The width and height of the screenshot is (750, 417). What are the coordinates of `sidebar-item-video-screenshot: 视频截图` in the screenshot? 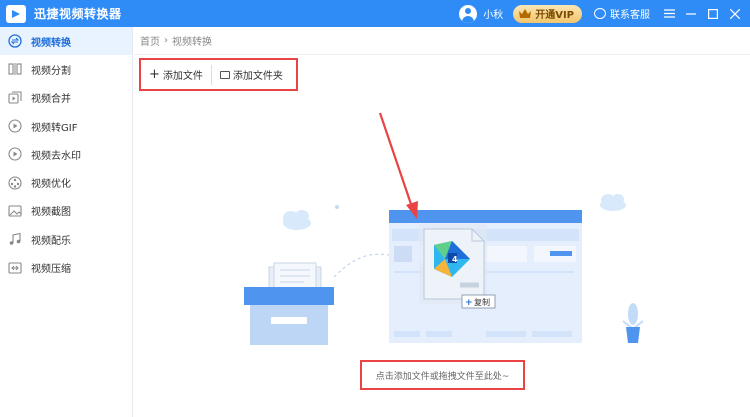 It's located at (66, 211).